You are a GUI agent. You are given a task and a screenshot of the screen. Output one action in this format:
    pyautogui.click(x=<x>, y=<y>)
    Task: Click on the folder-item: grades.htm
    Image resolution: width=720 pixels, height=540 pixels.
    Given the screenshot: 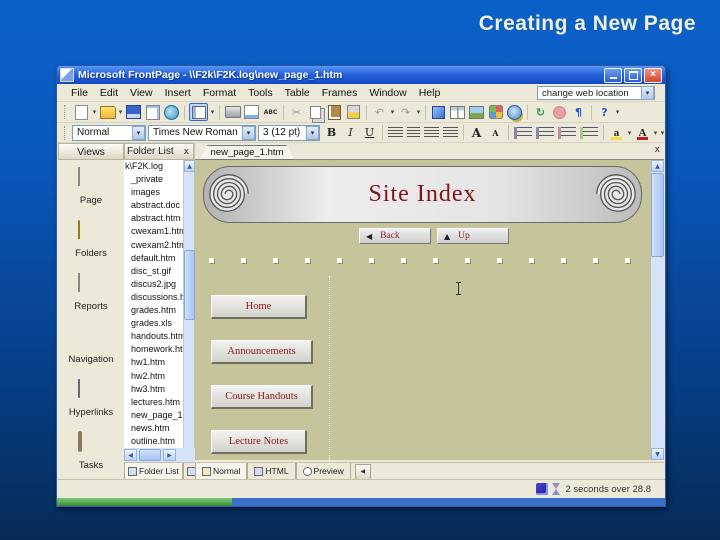 What is the action you would take?
    pyautogui.click(x=154, y=310)
    